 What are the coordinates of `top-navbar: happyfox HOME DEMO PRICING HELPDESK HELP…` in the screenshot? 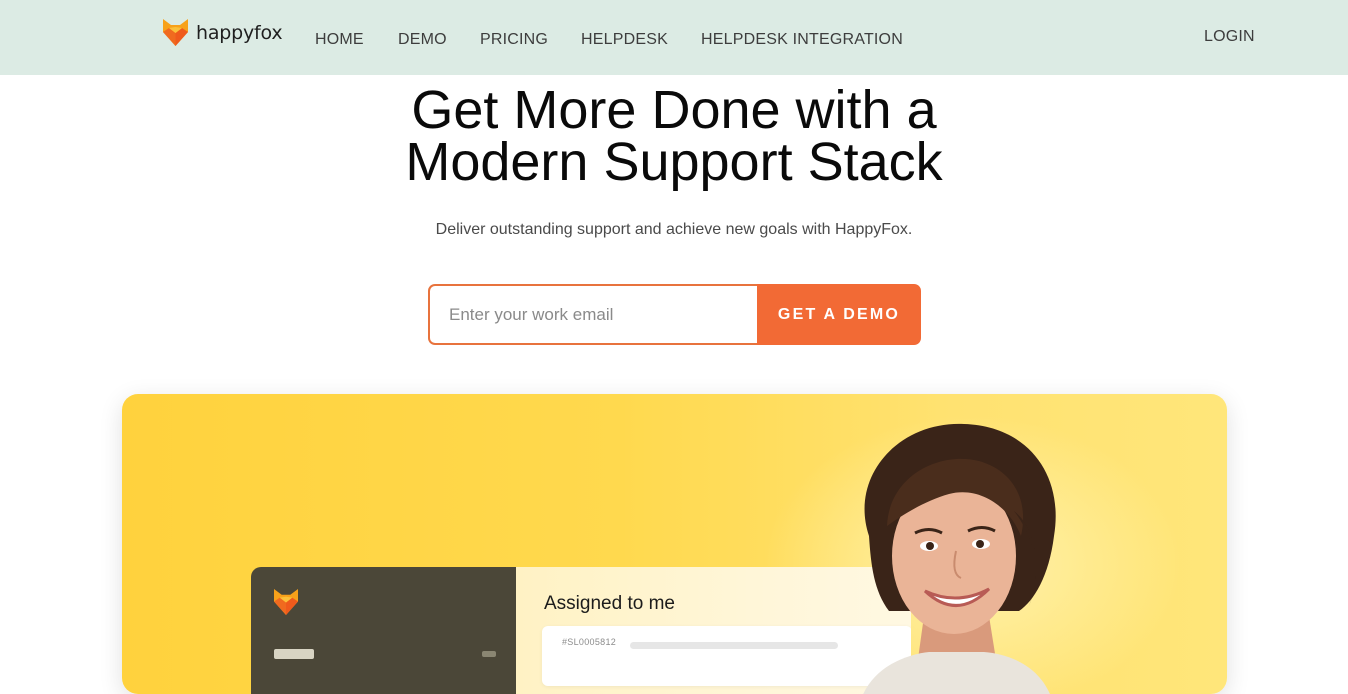 It's located at (674, 37).